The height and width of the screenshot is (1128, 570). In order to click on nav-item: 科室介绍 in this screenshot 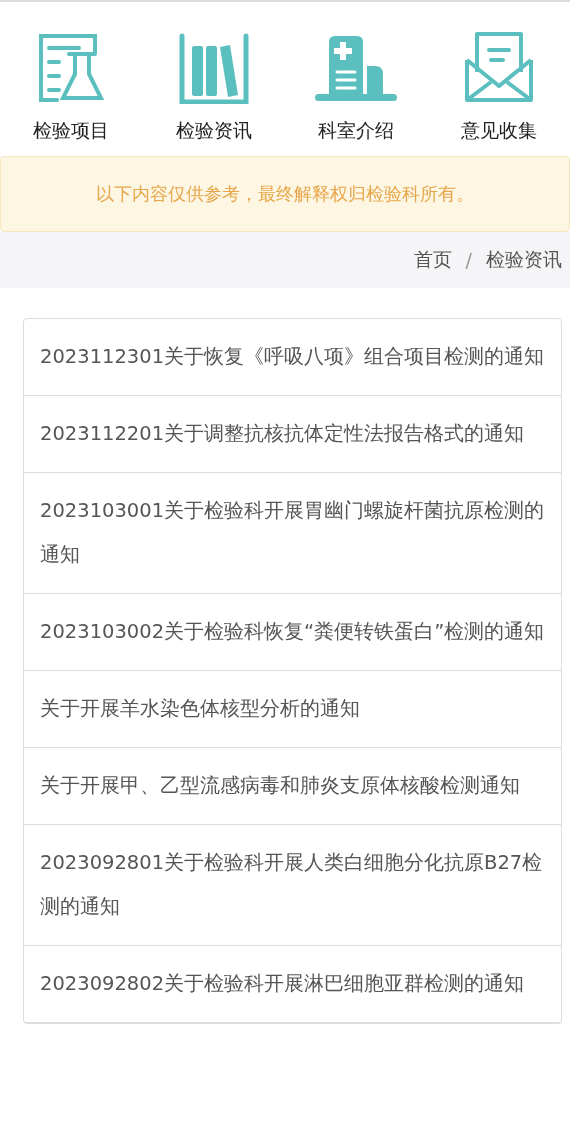, I will do `click(356, 88)`.